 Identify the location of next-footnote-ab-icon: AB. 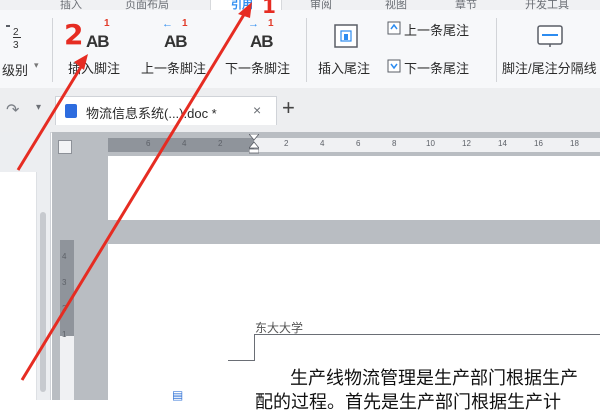
(262, 41).